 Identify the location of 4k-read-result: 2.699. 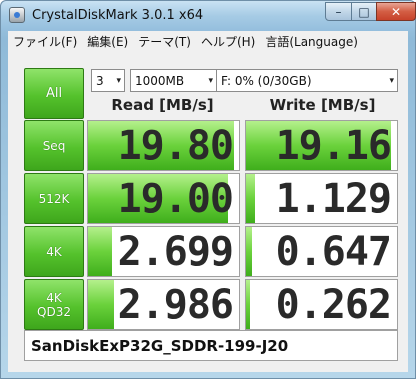
(163, 251).